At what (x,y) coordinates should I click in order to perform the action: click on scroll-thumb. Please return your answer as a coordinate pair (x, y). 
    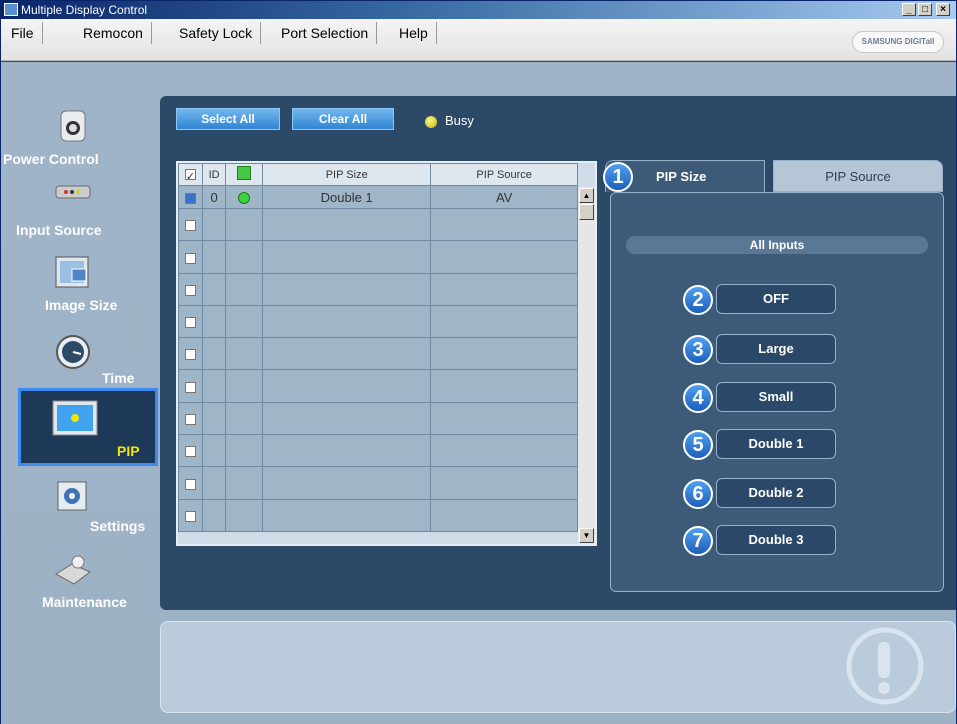
    Looking at the image, I should click on (586, 212).